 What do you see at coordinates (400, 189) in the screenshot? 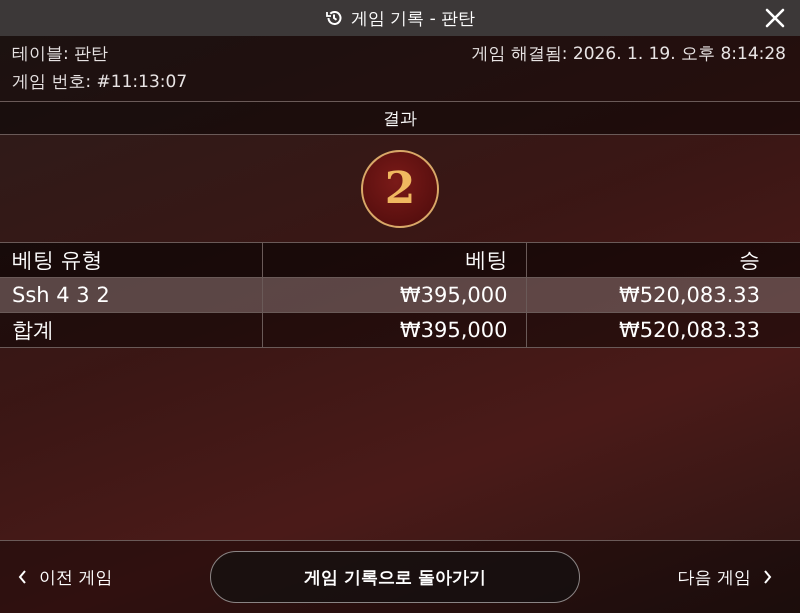
I see `result-ball: 2` at bounding box center [400, 189].